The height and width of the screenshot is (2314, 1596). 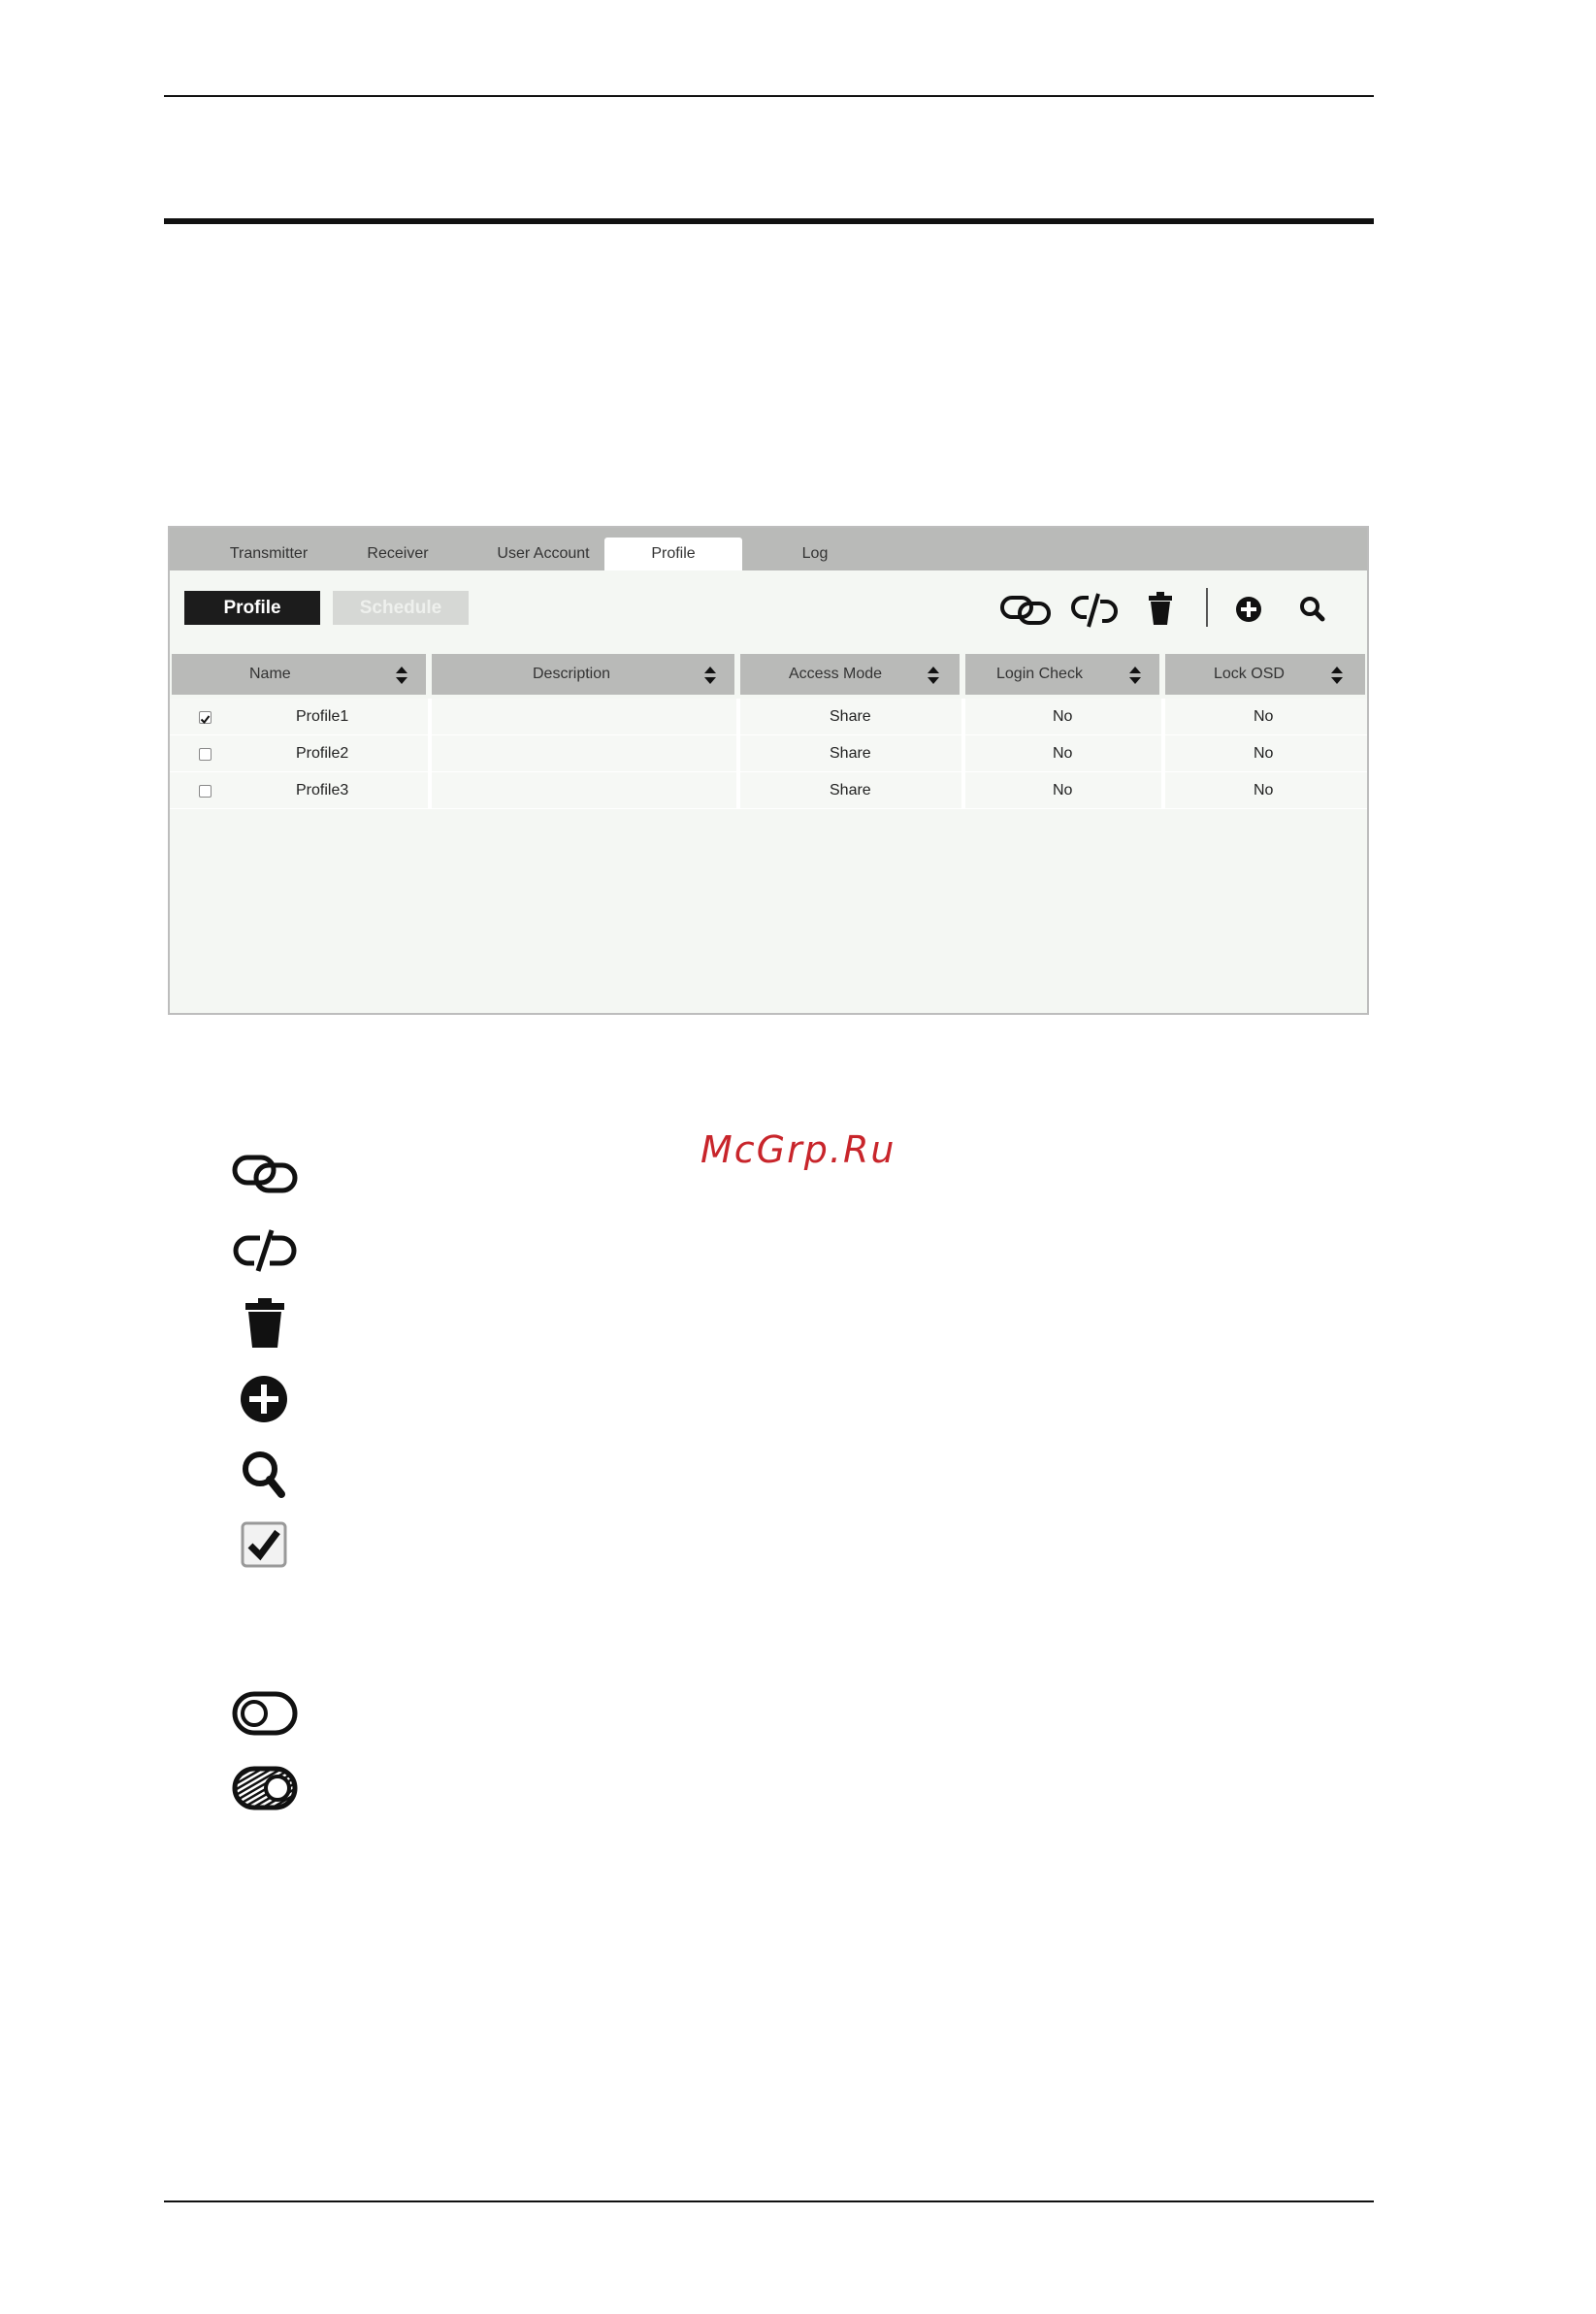 I want to click on column-header-lock-osd: Lock OSD, so click(x=1265, y=675).